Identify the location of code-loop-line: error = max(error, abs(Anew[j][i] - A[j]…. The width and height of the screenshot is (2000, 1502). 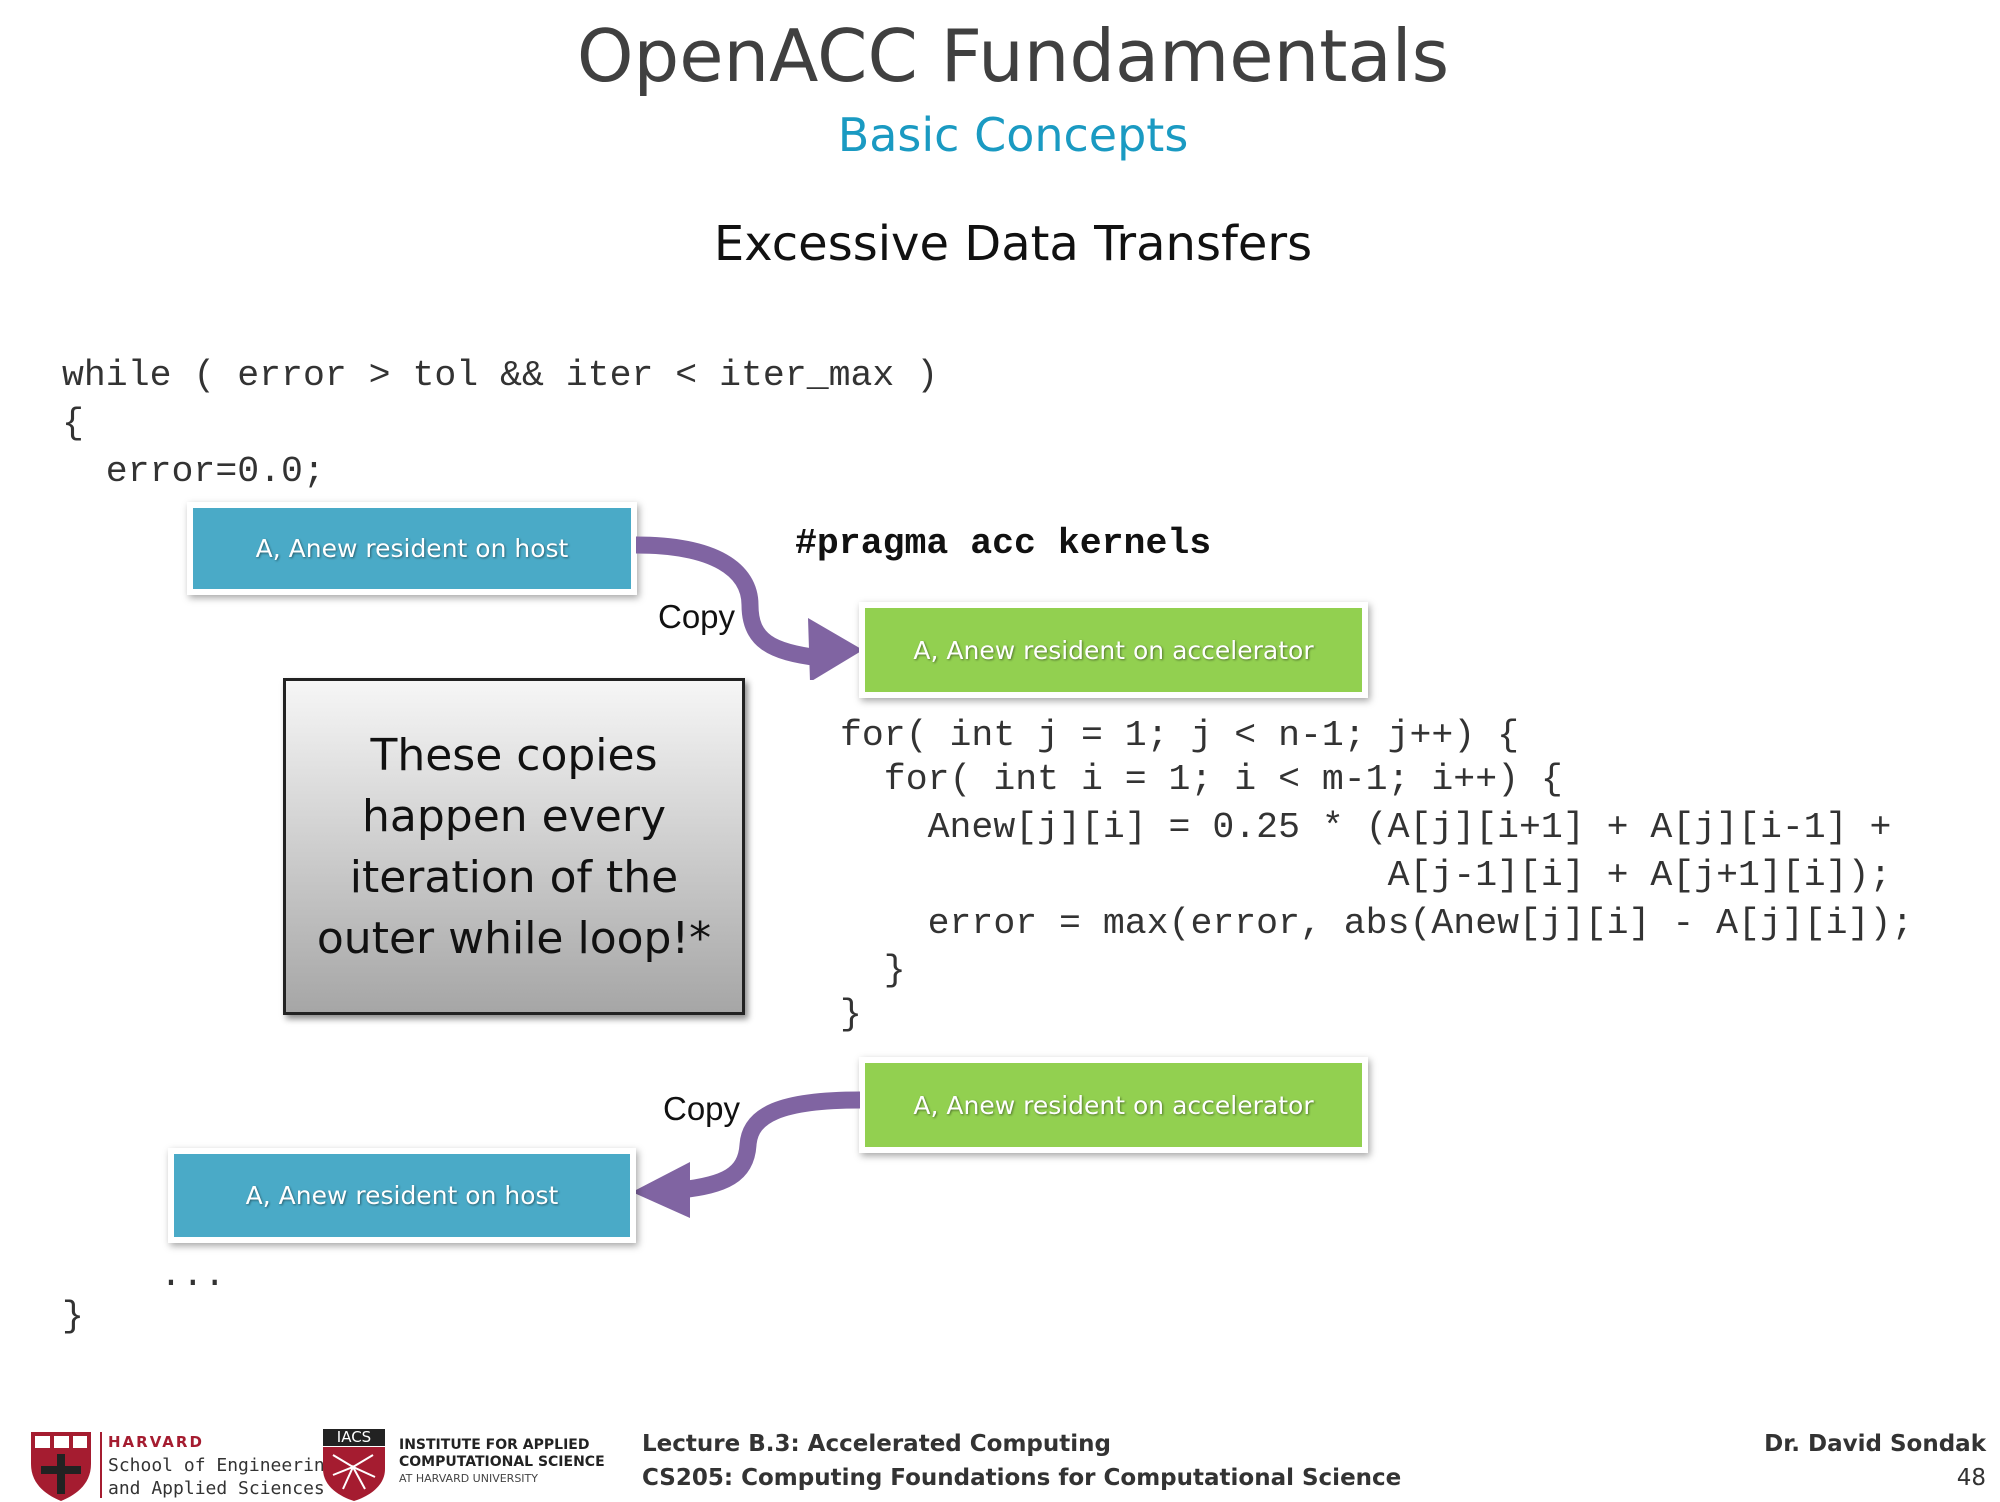
(1377, 923).